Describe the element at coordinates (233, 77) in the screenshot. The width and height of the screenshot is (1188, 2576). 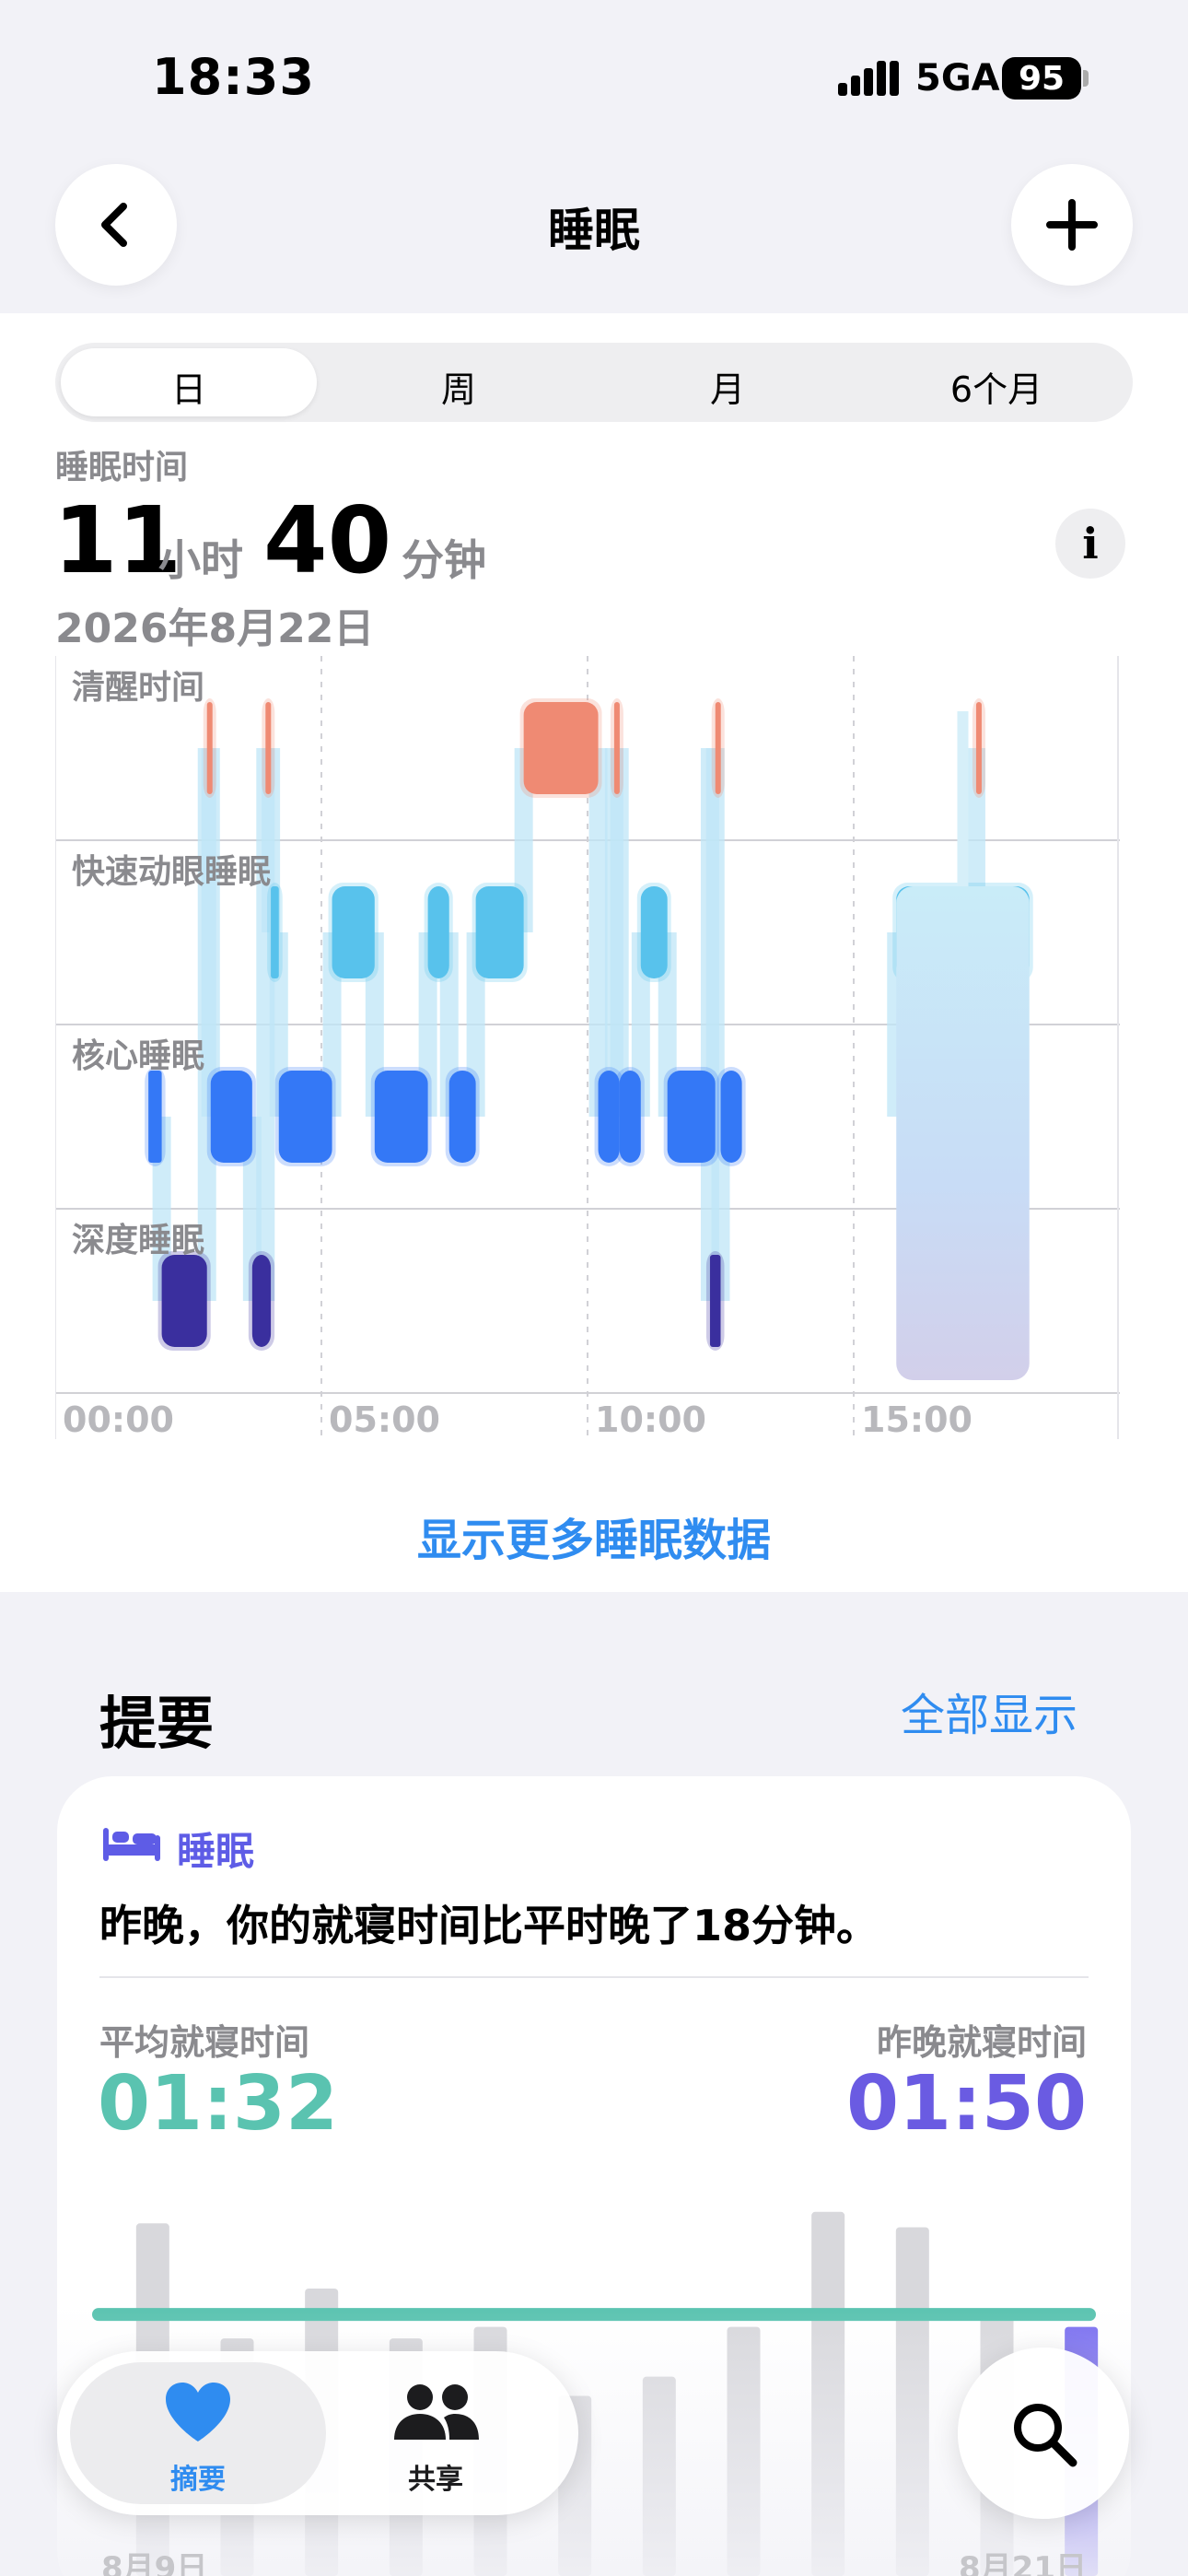
I see `status-time: 18:33` at that location.